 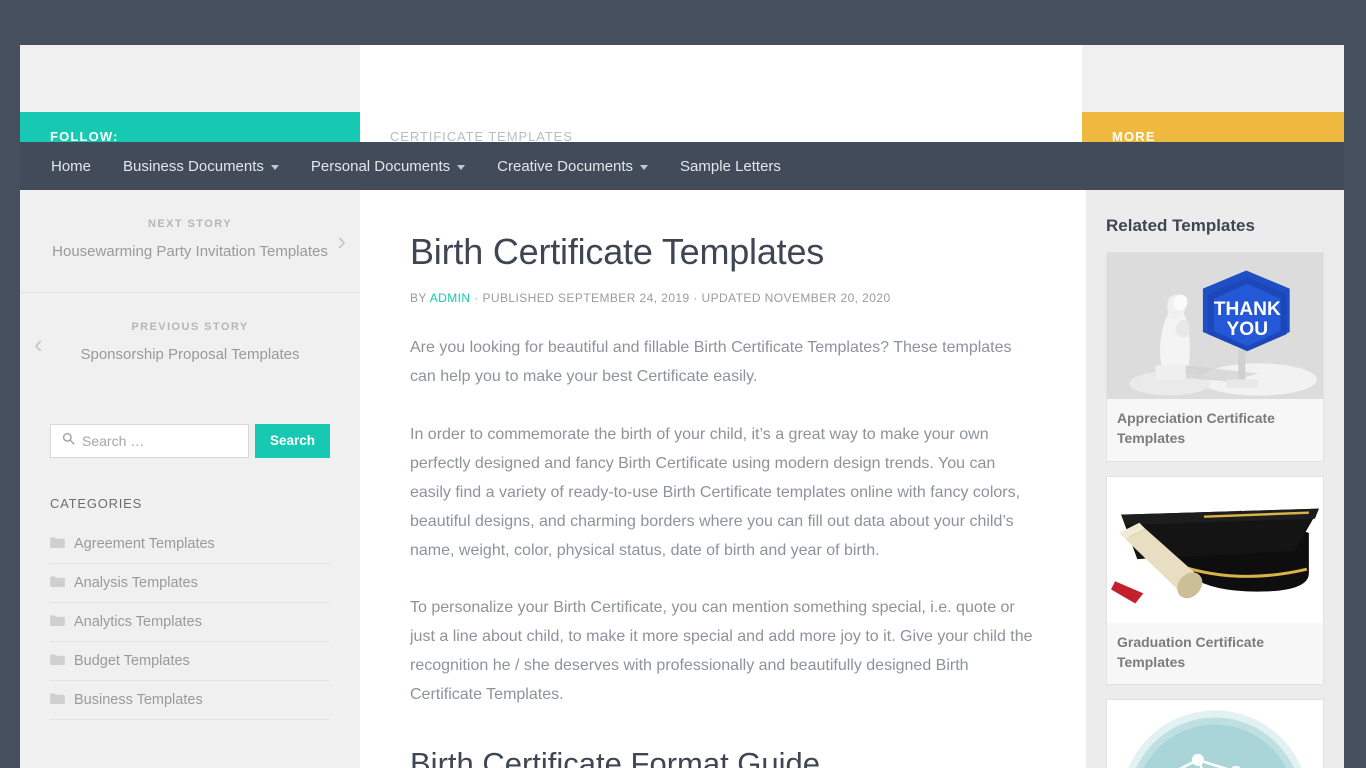 What do you see at coordinates (1215, 326) in the screenshot?
I see `thank-you-sign-icon: THANK YOU` at bounding box center [1215, 326].